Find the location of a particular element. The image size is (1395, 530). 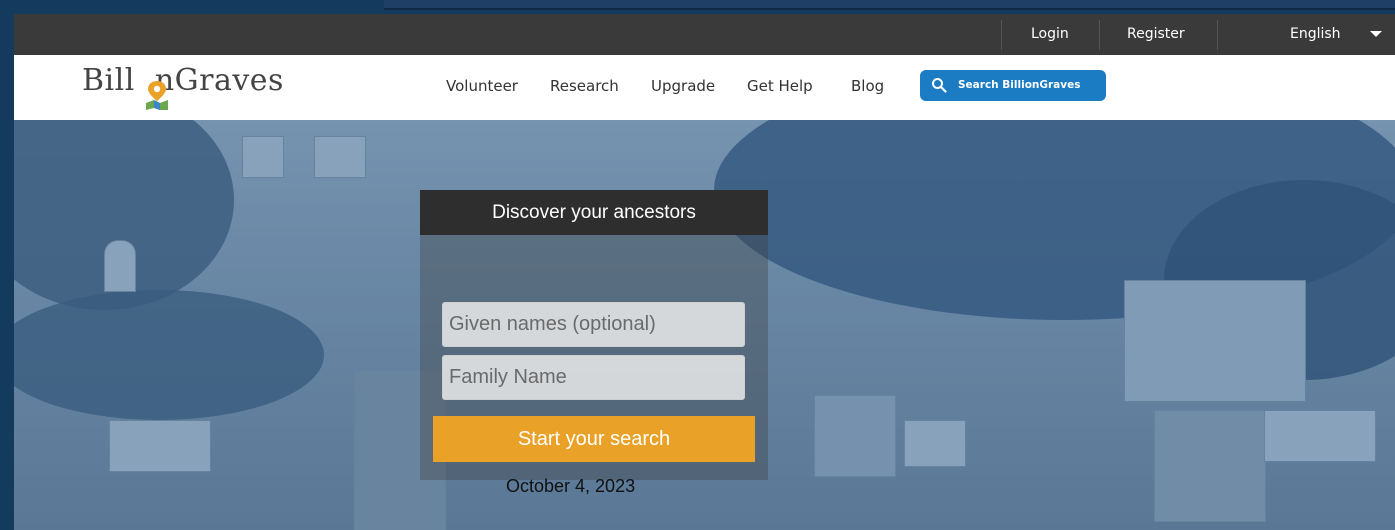

family-name-input is located at coordinates (593, 377).